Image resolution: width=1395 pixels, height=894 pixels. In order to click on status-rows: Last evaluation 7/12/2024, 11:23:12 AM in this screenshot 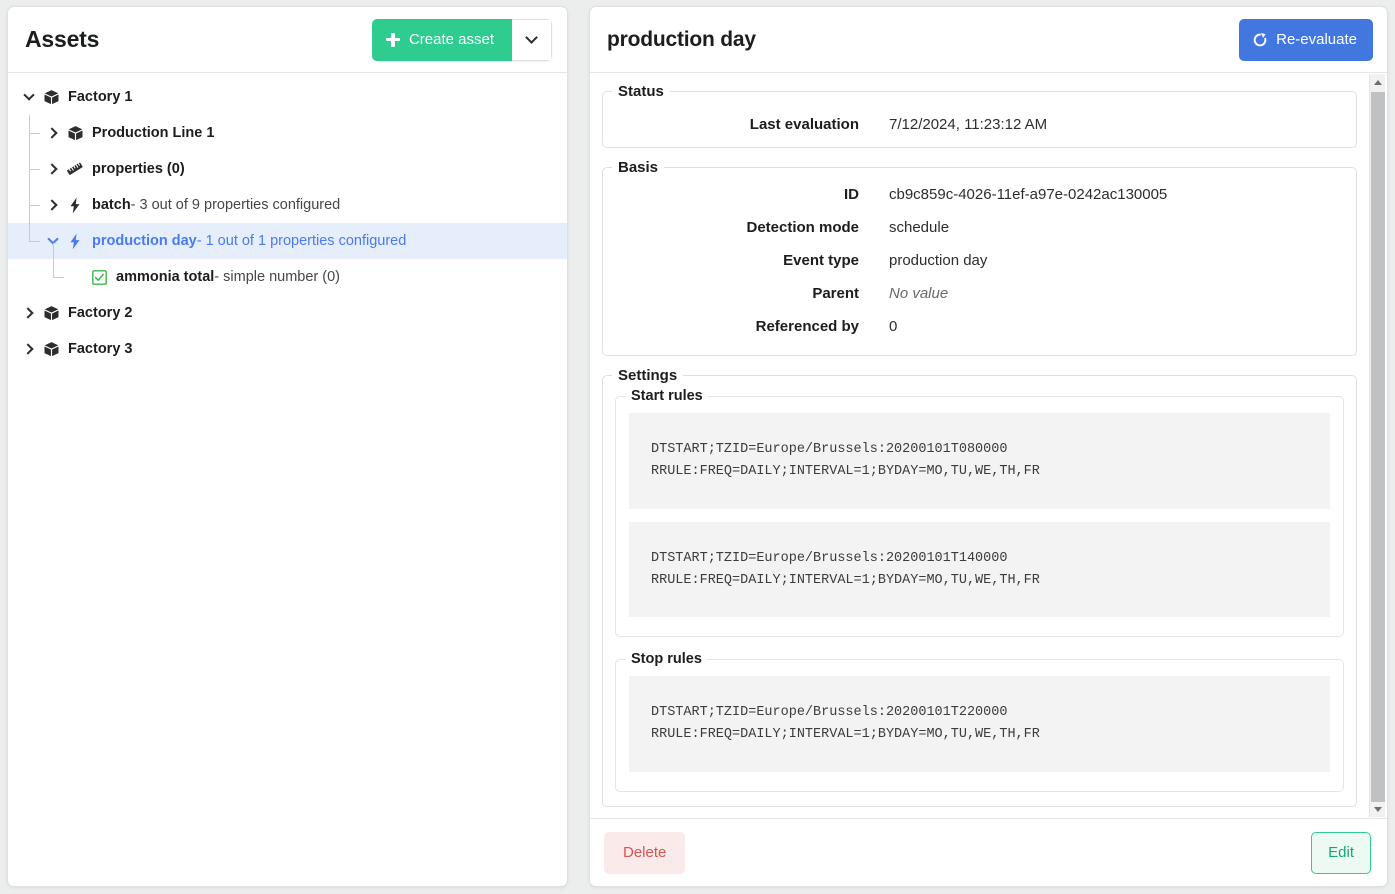, I will do `click(979, 123)`.